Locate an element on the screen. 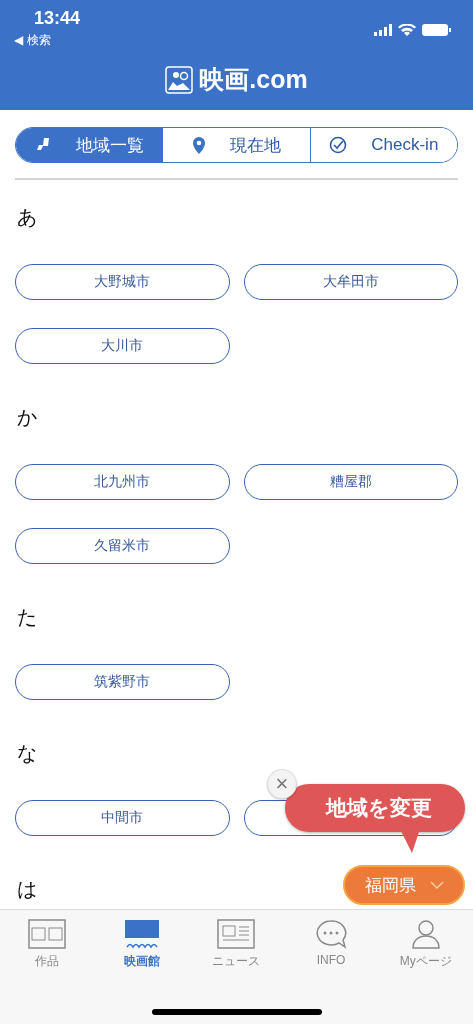  section-heading: た is located at coordinates (27, 616).